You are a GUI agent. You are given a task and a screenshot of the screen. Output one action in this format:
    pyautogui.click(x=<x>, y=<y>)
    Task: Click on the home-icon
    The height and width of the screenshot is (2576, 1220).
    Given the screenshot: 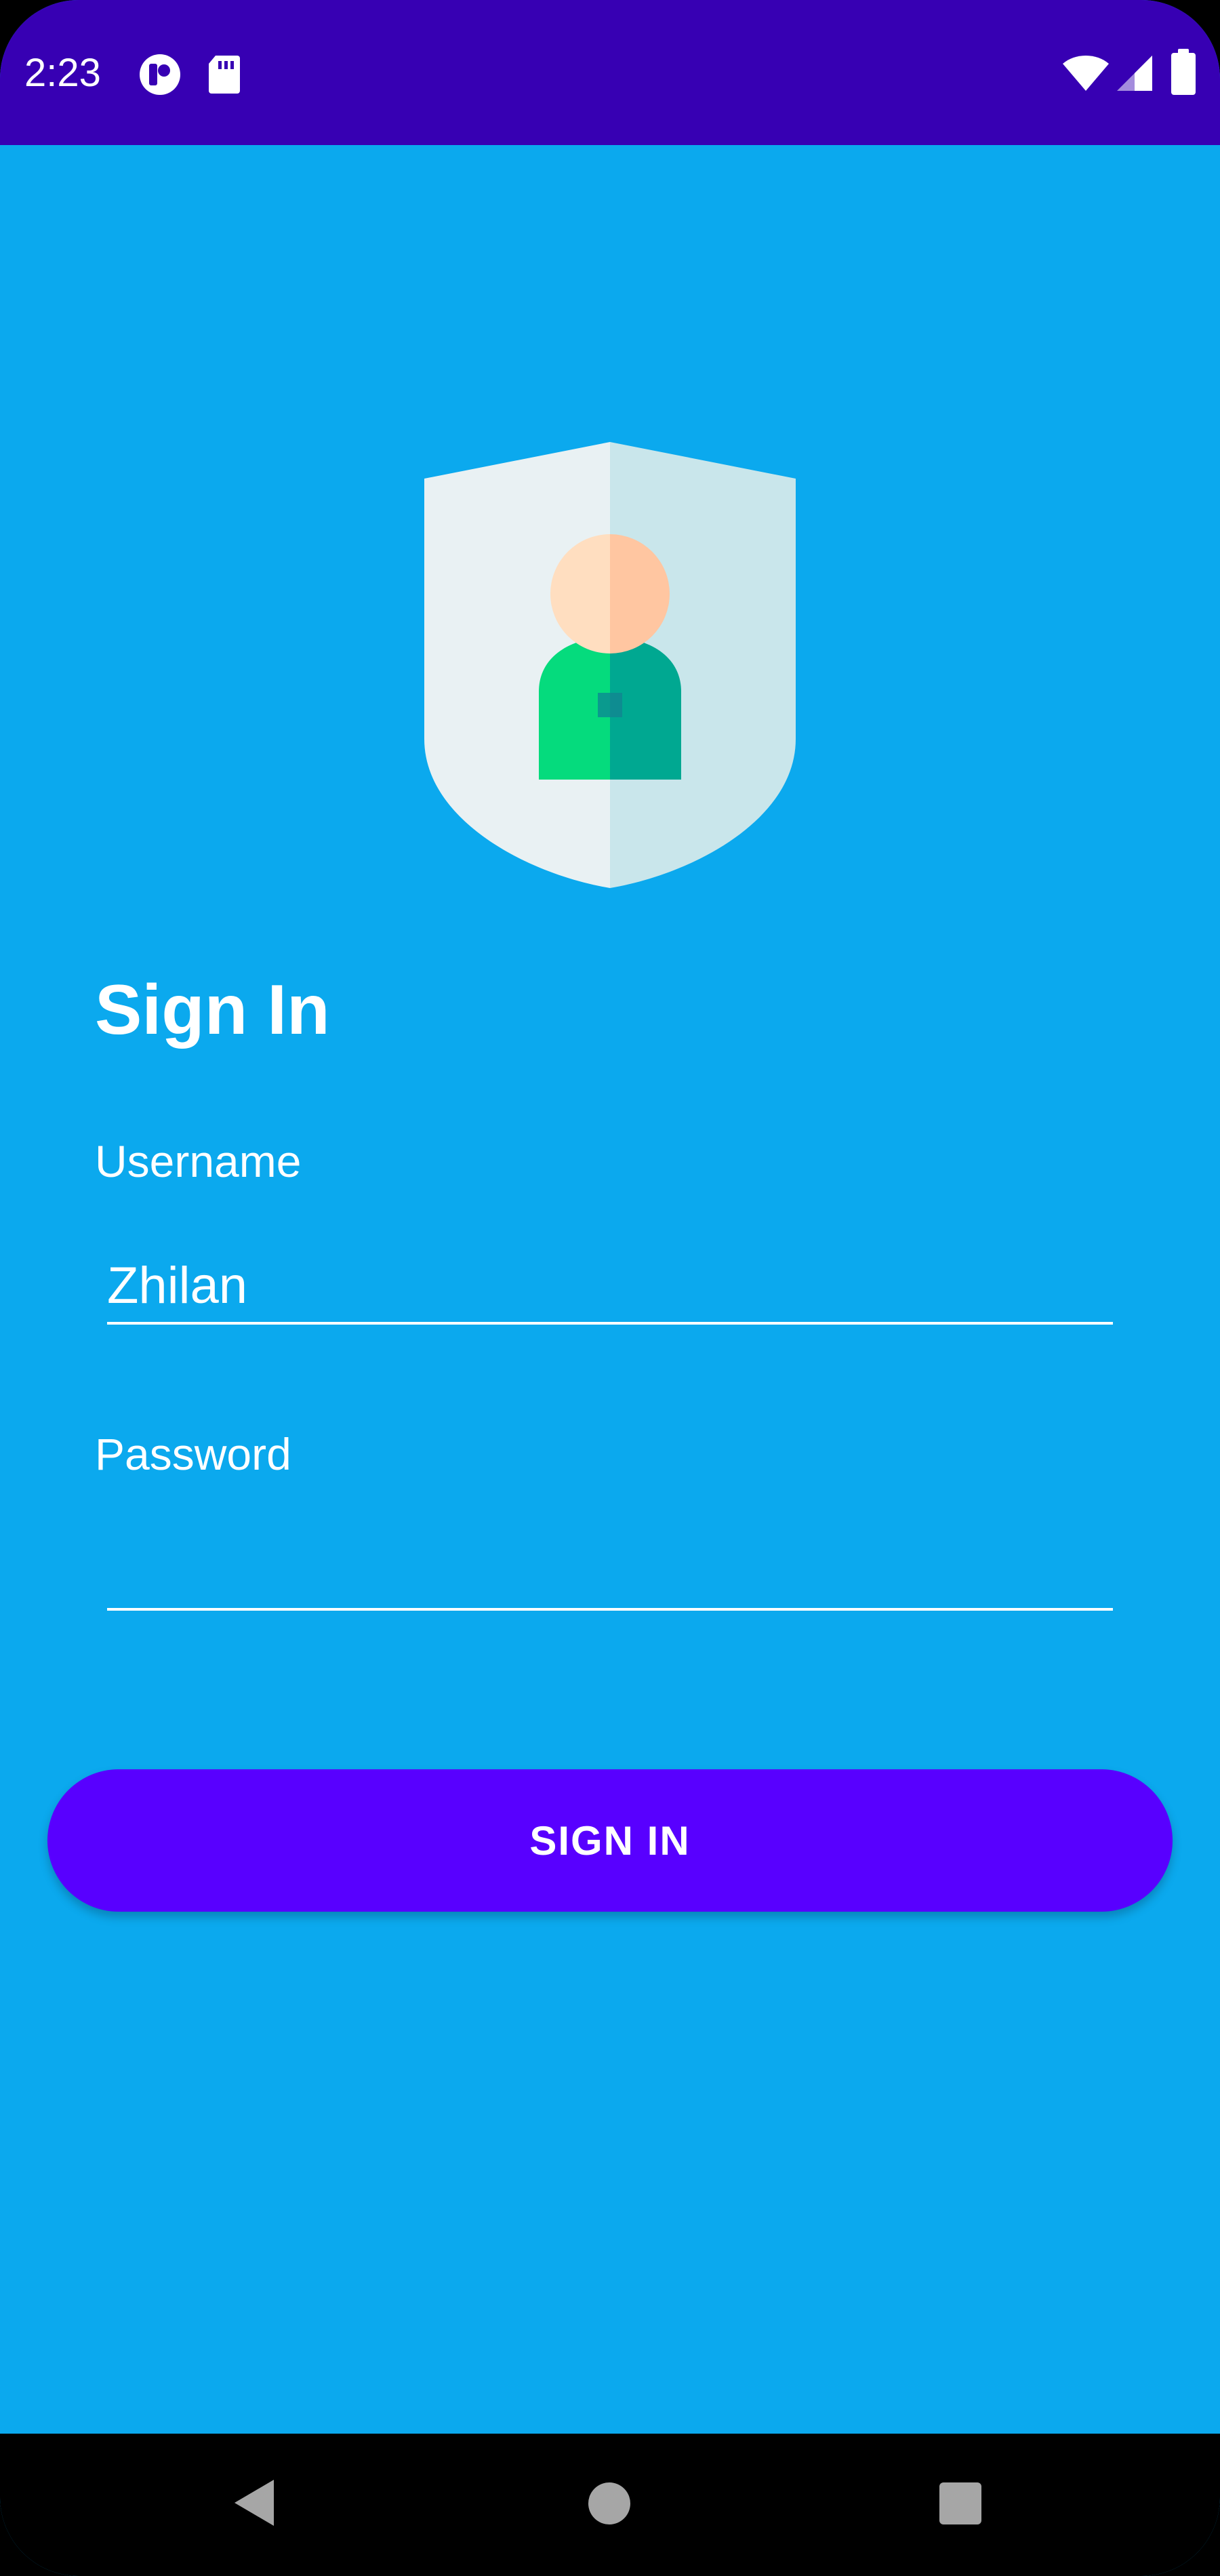 What is the action you would take?
    pyautogui.click(x=610, y=2503)
    